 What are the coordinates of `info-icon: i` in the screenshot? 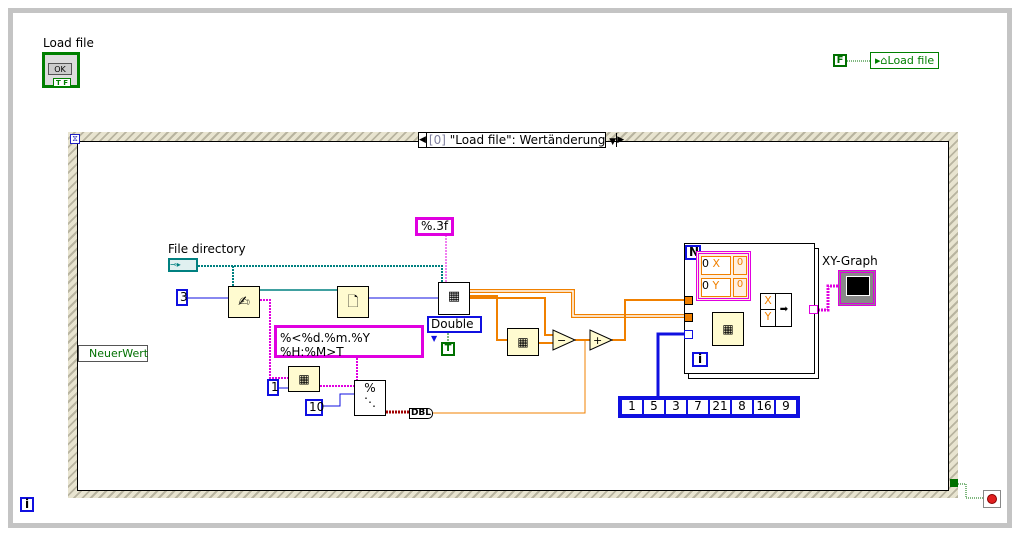 It's located at (27, 504).